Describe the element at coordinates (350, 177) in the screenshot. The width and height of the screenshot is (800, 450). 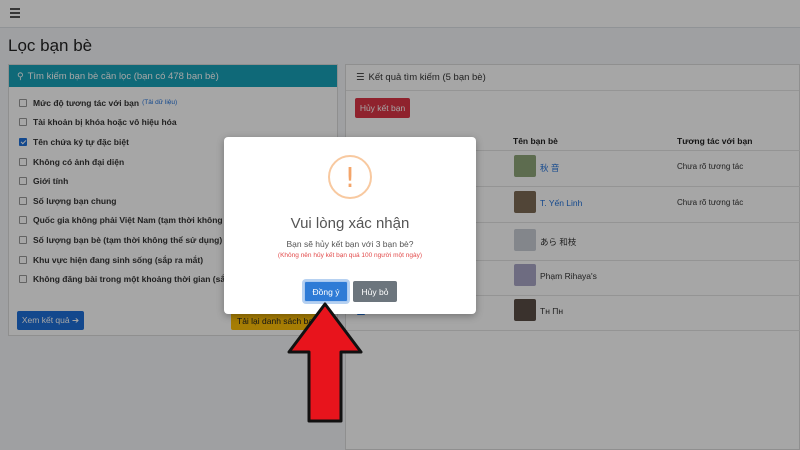
I see `warning-icon: !` at that location.